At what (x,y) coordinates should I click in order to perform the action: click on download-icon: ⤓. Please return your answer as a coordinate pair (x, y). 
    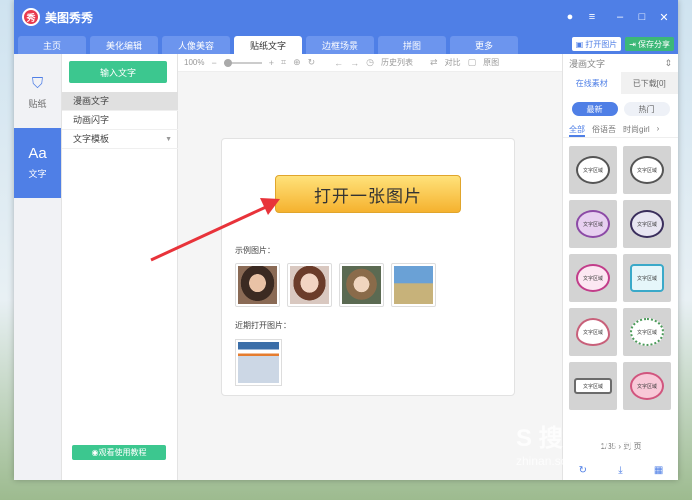
    Looking at the image, I should click on (620, 470).